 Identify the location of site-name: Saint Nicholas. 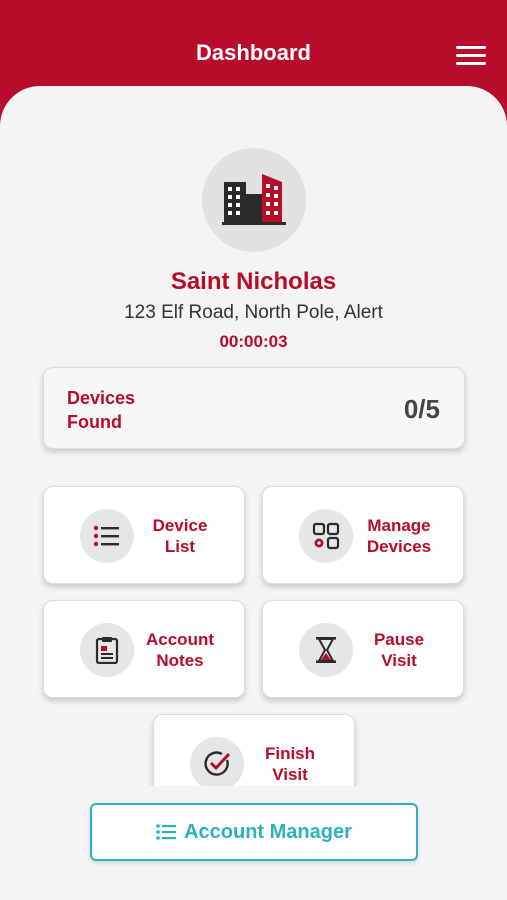
(253, 281).